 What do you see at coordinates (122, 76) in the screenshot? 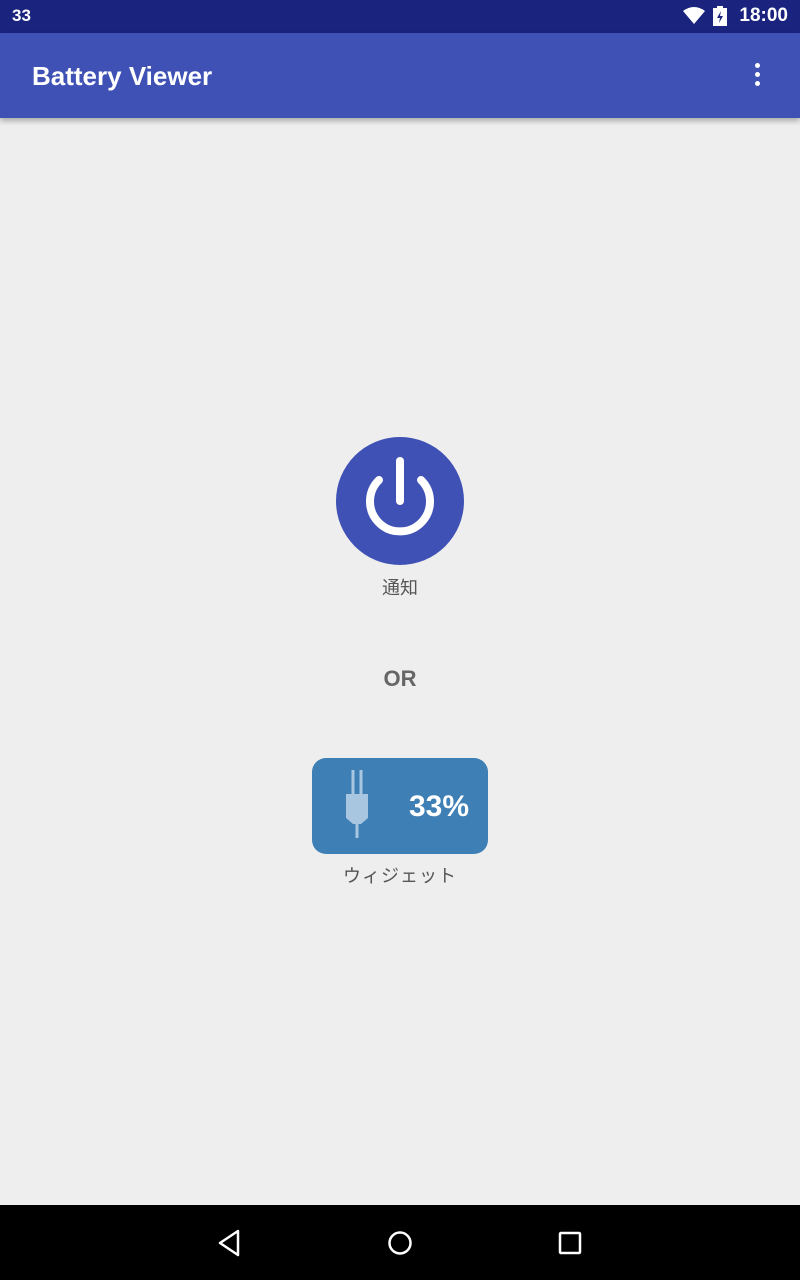
I see `app-title: Battery Viewer` at bounding box center [122, 76].